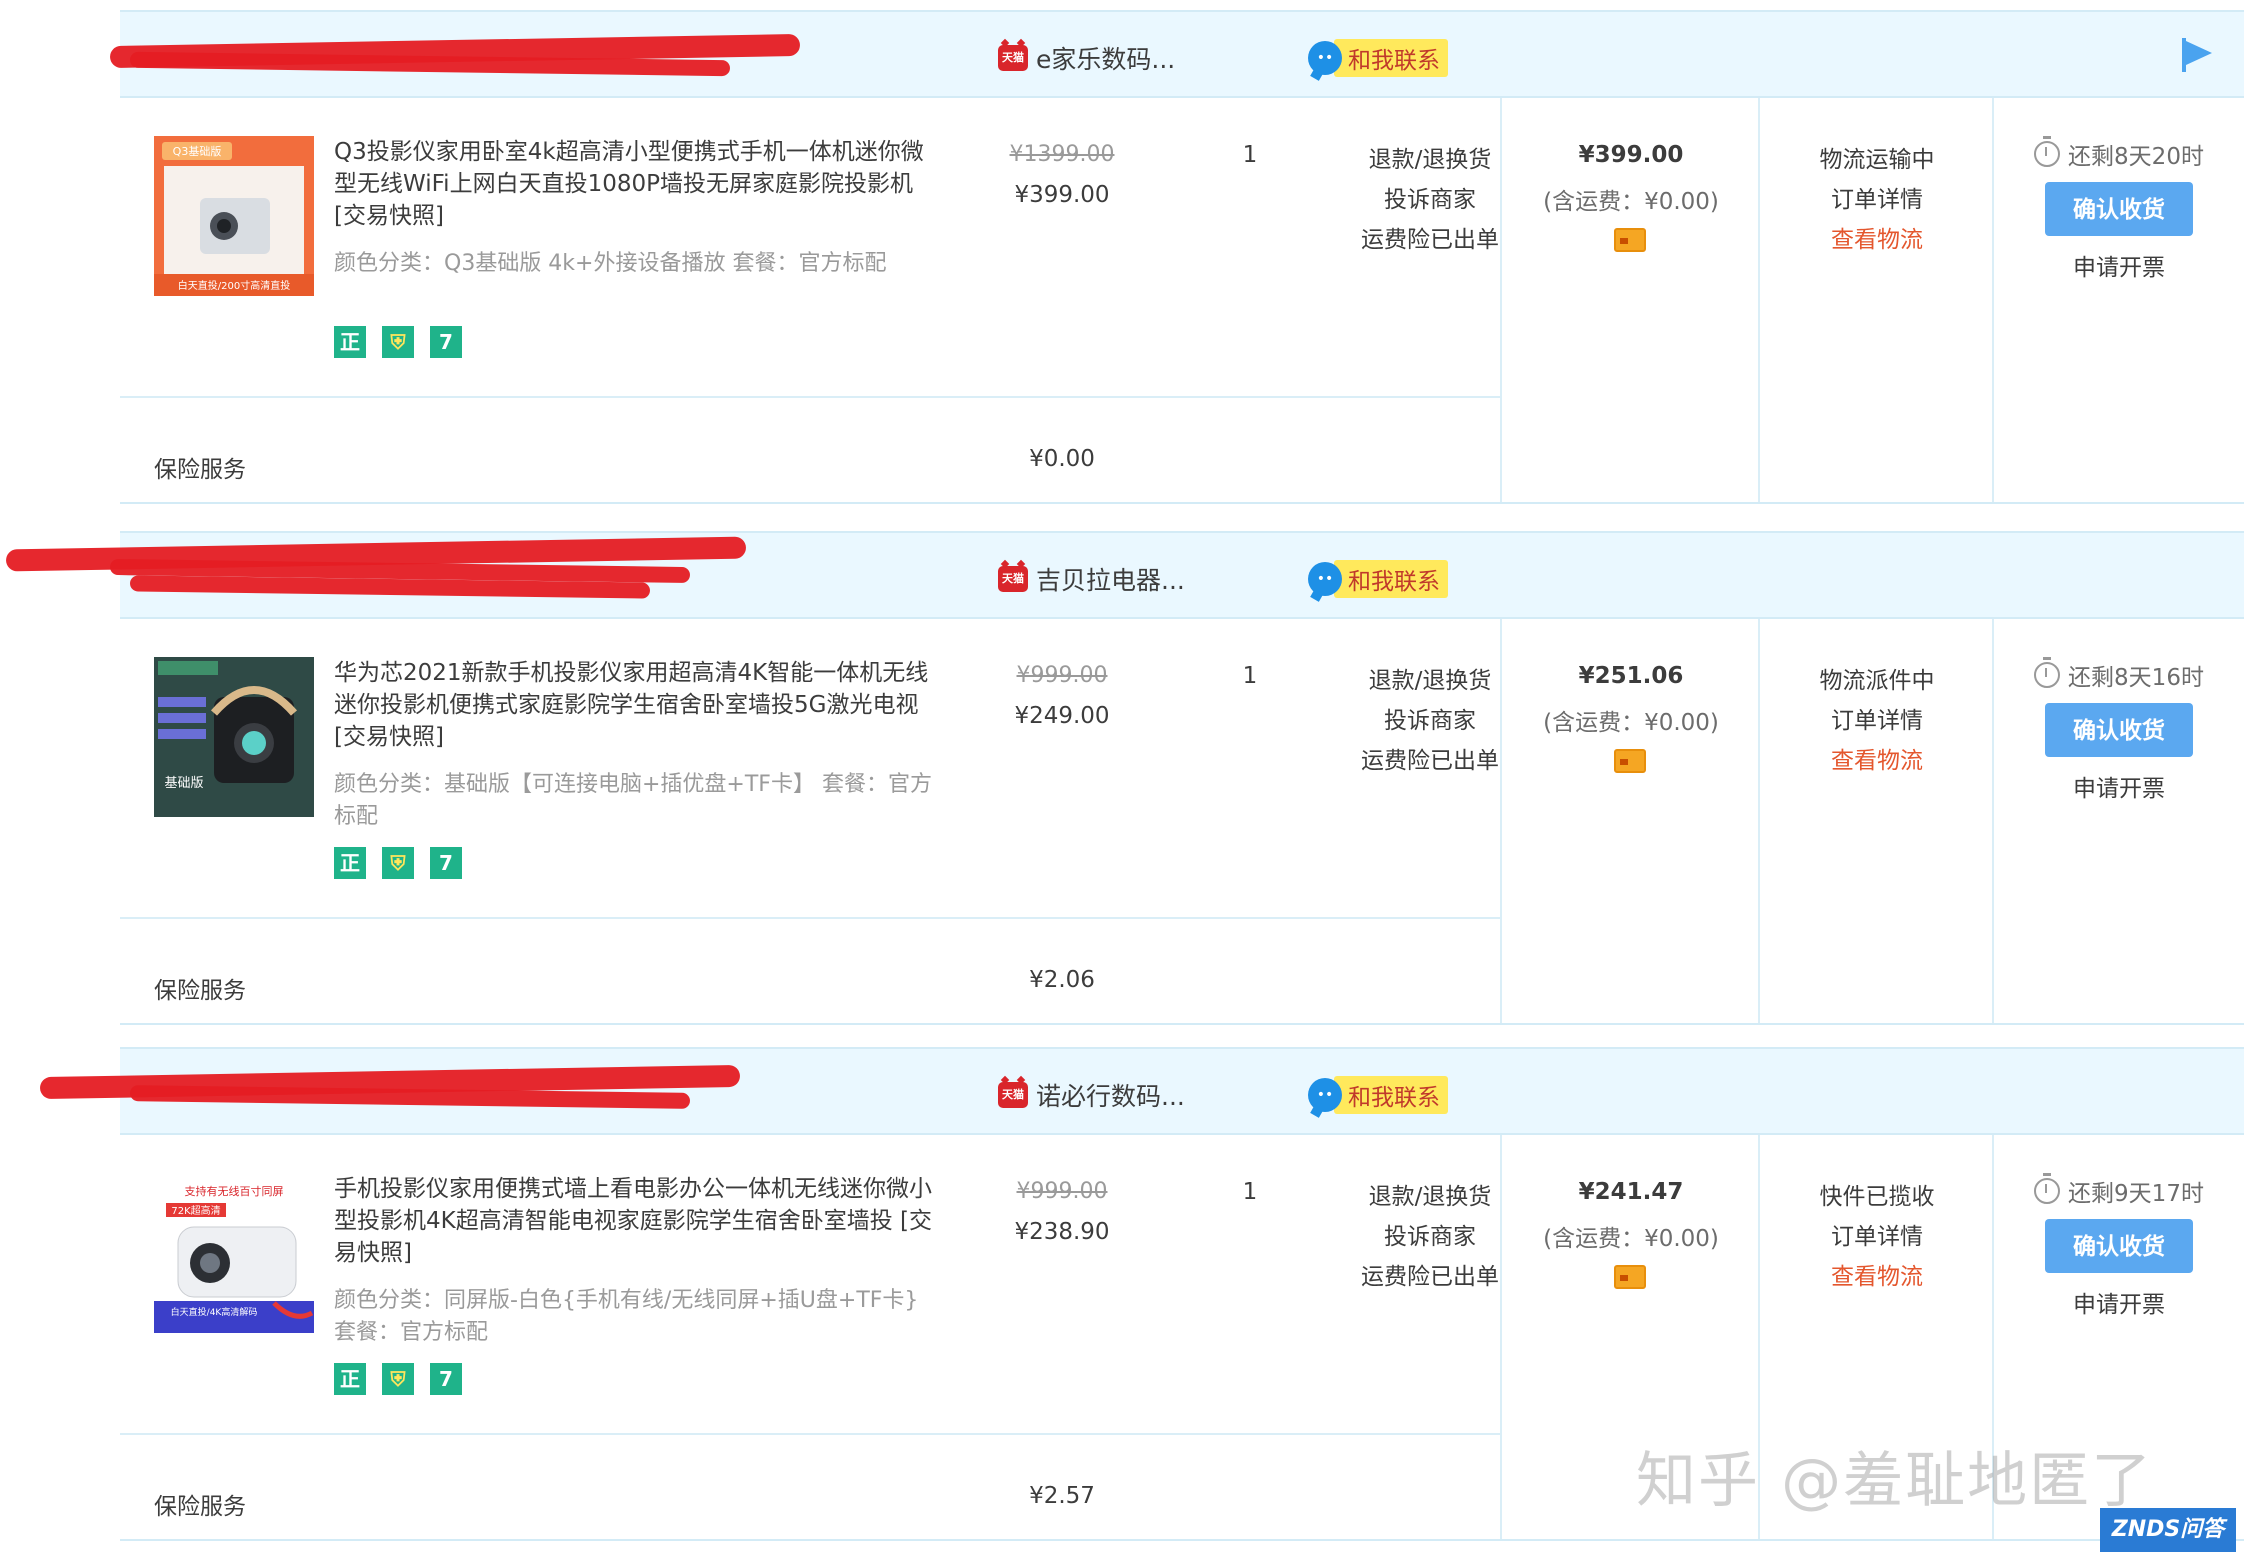 This screenshot has width=2244, height=1558. I want to click on thumb-label: 白天直投/4K高清解码, so click(214, 1312).